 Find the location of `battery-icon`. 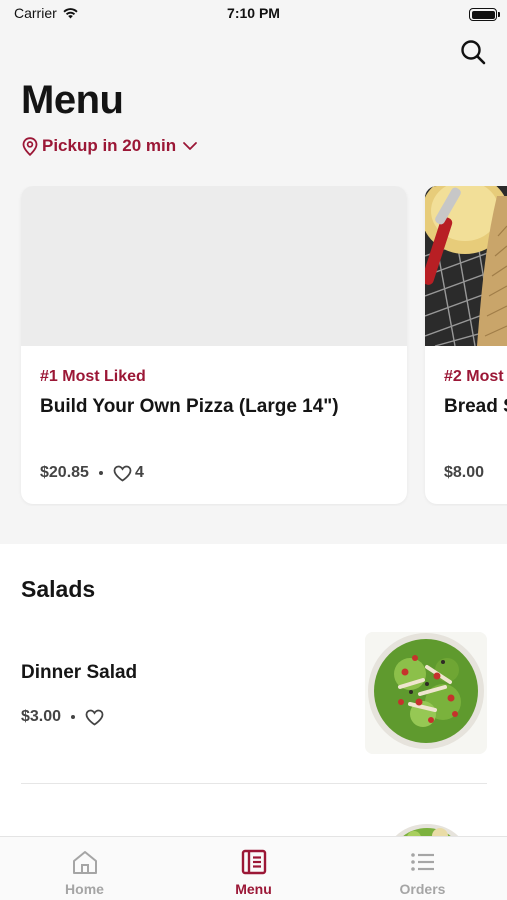

battery-icon is located at coordinates (484, 14).